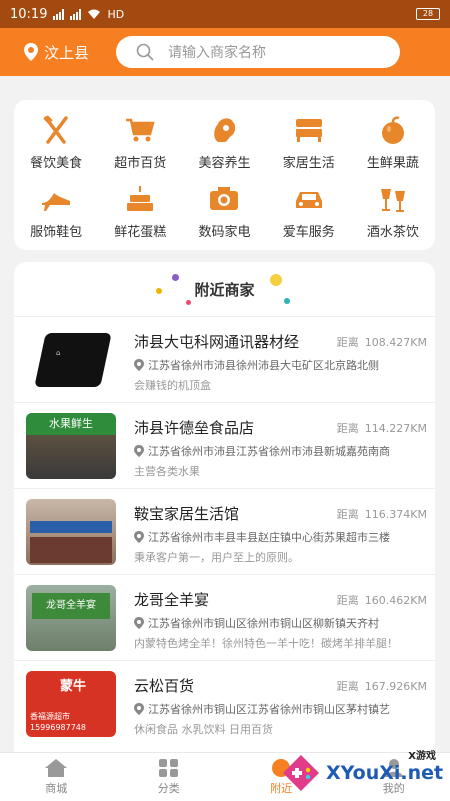 This screenshot has width=450, height=801. I want to click on merchant-address: 江苏省徐州市沛县徐州沛县大屯矿区北京路北侧, so click(281, 365).